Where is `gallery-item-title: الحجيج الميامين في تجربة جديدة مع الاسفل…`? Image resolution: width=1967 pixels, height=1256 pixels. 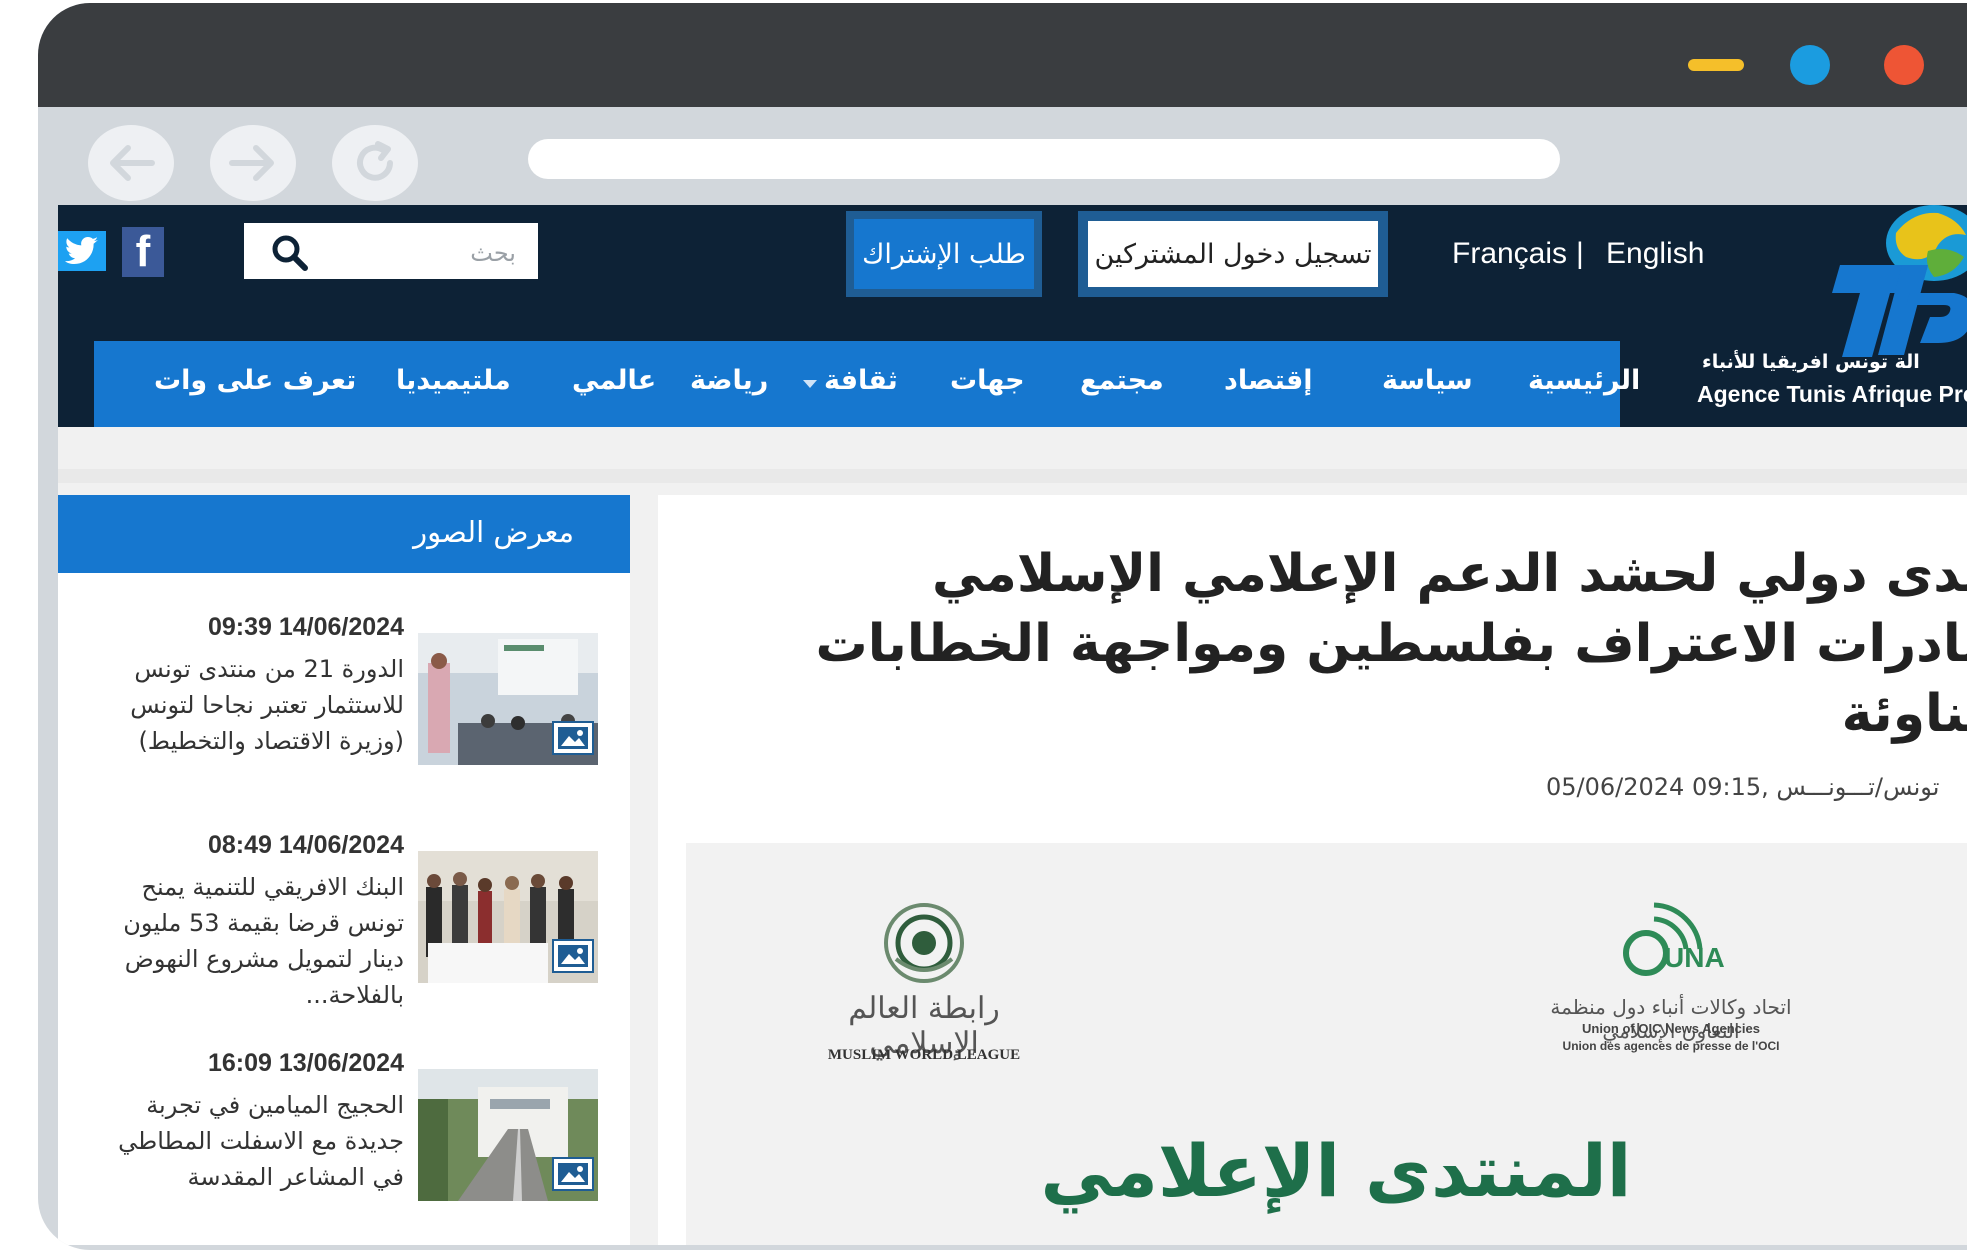 gallery-item-title: الحجيج الميامين في تجربة جديدة مع الاسفل… is located at coordinates (244, 1141).